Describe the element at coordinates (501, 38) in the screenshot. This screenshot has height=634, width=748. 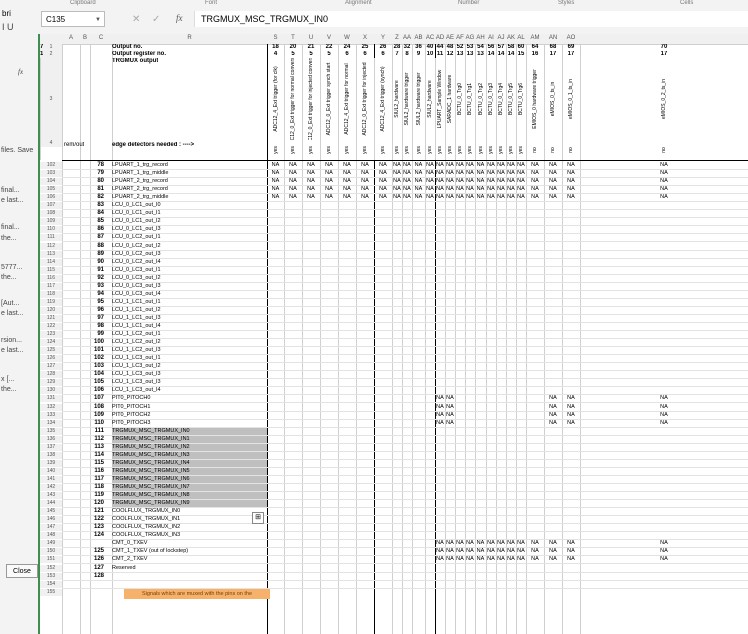
I see `column-header: AJ` at that location.